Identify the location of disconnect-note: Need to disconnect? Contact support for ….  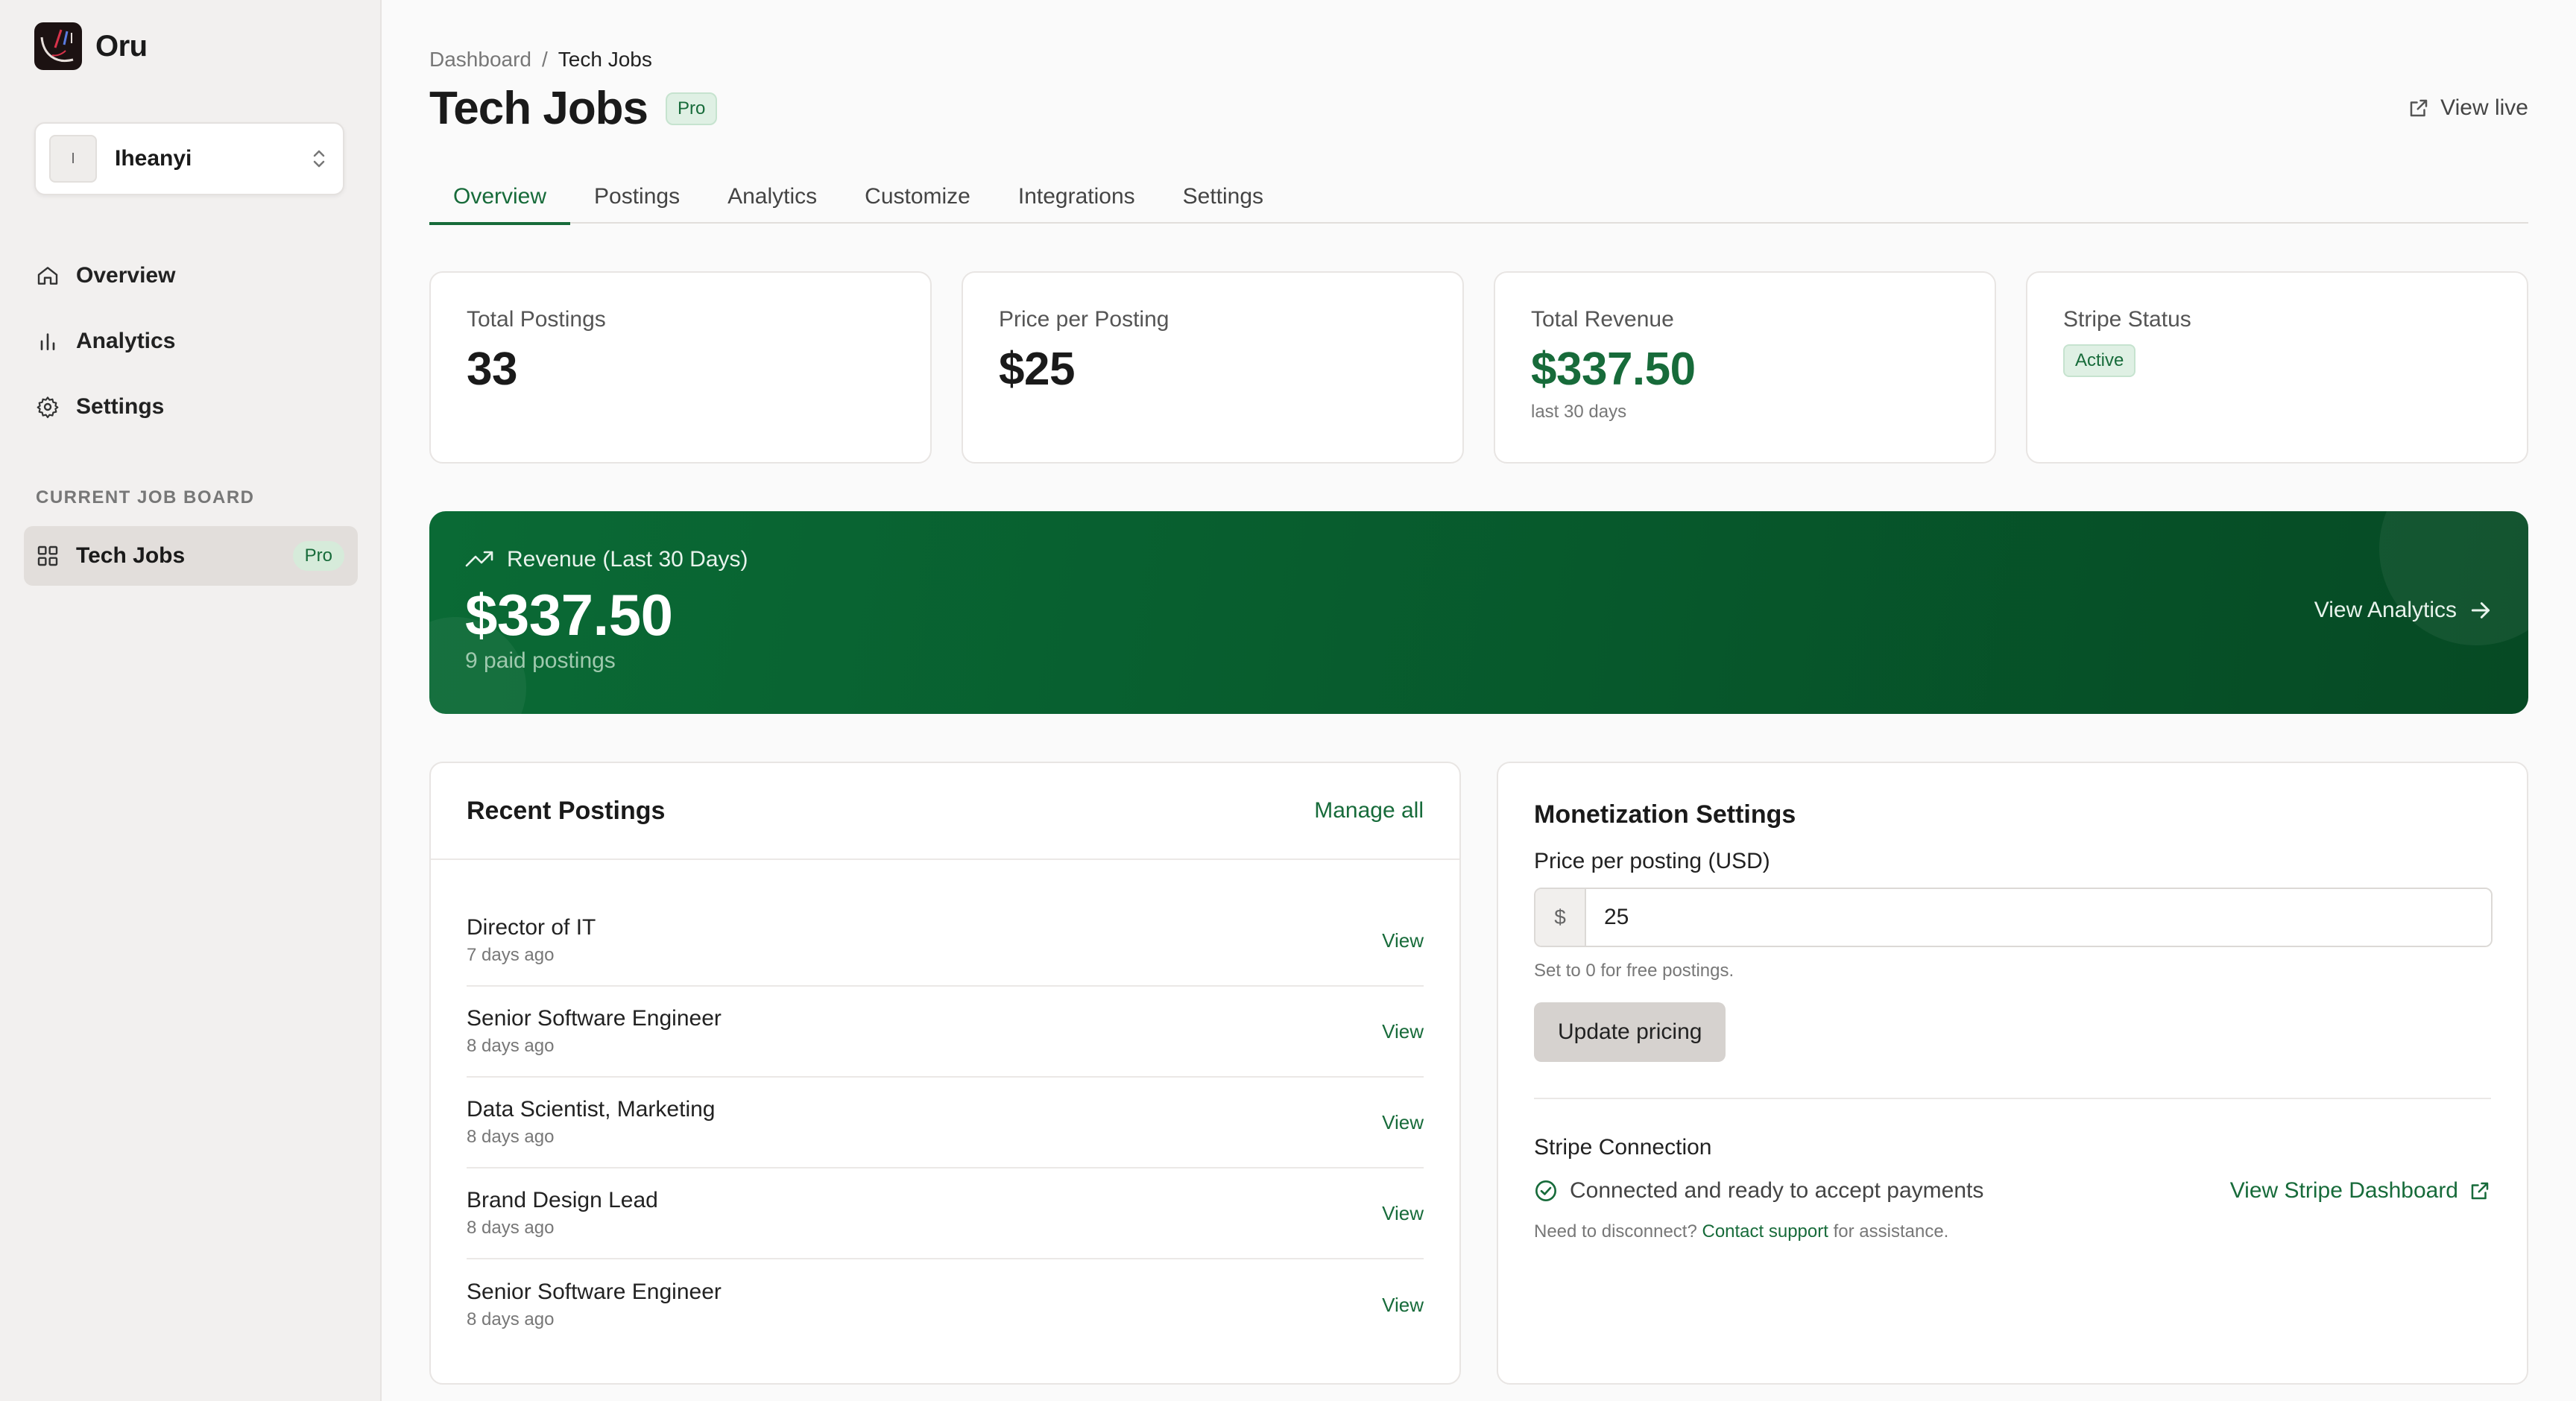
(2012, 1231).